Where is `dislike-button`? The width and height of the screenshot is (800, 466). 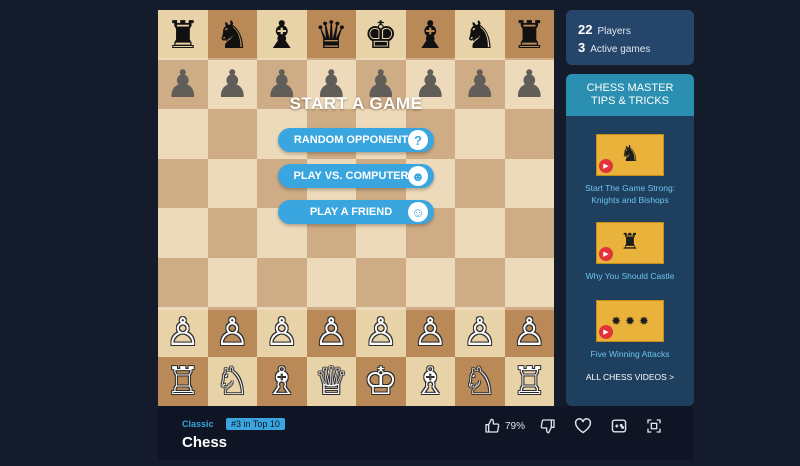 dislike-button is located at coordinates (548, 426).